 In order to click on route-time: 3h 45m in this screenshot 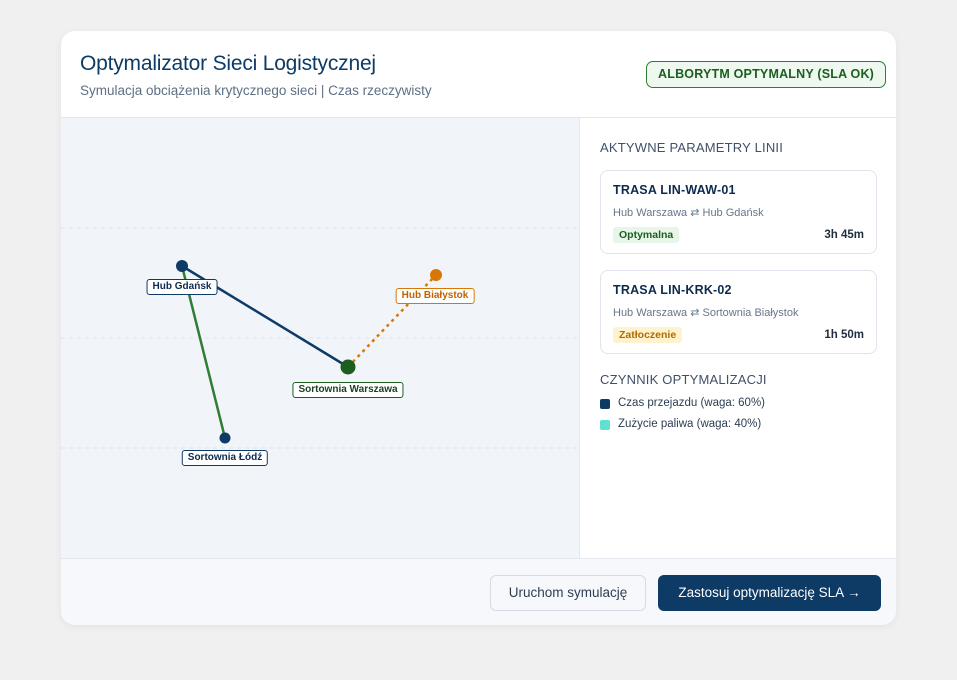, I will do `click(844, 235)`.